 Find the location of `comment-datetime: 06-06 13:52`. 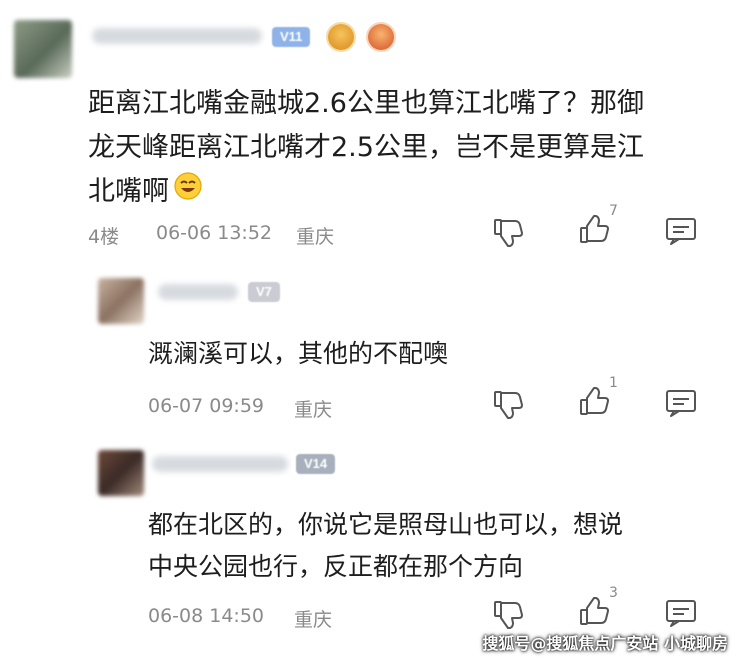

comment-datetime: 06-06 13:52 is located at coordinates (214, 233).